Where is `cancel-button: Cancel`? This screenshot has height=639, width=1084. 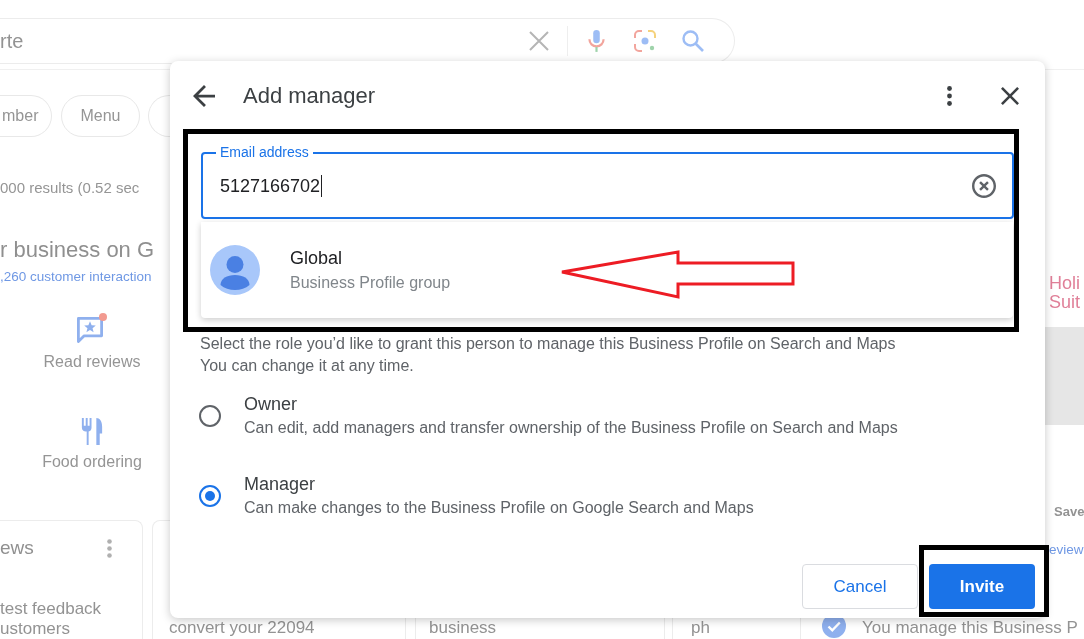
cancel-button: Cancel is located at coordinates (860, 586).